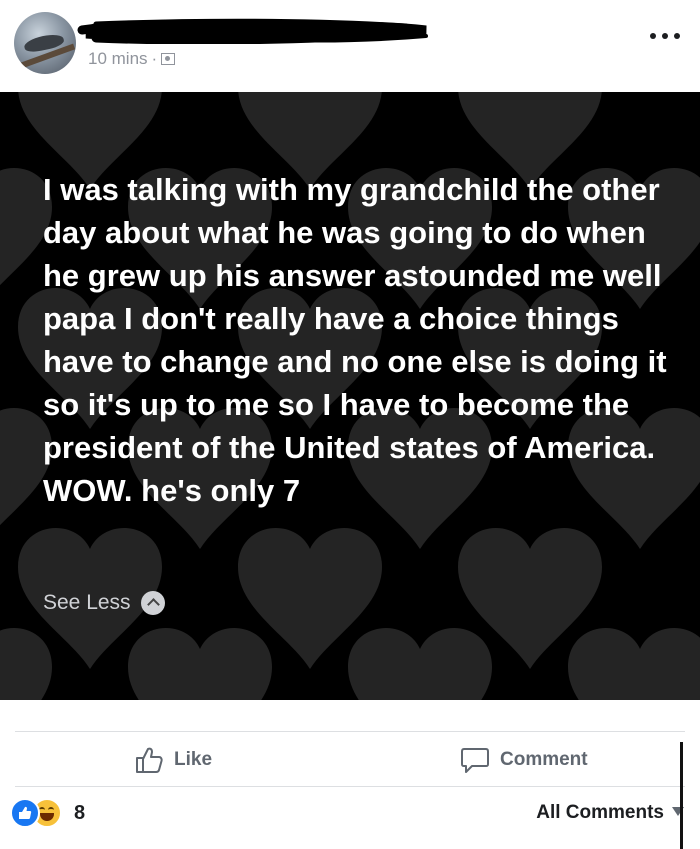 This screenshot has height=849, width=700. Describe the element at coordinates (350, 46) in the screenshot. I see `post-header: Gary Aiken ▸ Ware helps Ware 10 mins ·` at that location.